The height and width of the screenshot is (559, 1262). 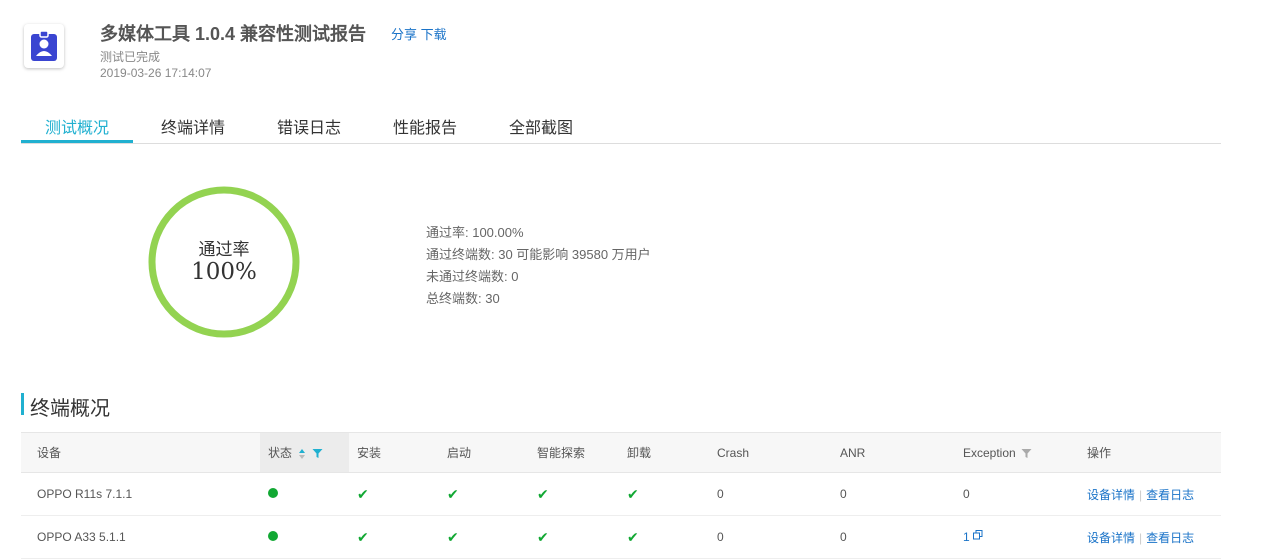 What do you see at coordinates (770, 452) in the screenshot?
I see `column-header-crash: Crash` at bounding box center [770, 452].